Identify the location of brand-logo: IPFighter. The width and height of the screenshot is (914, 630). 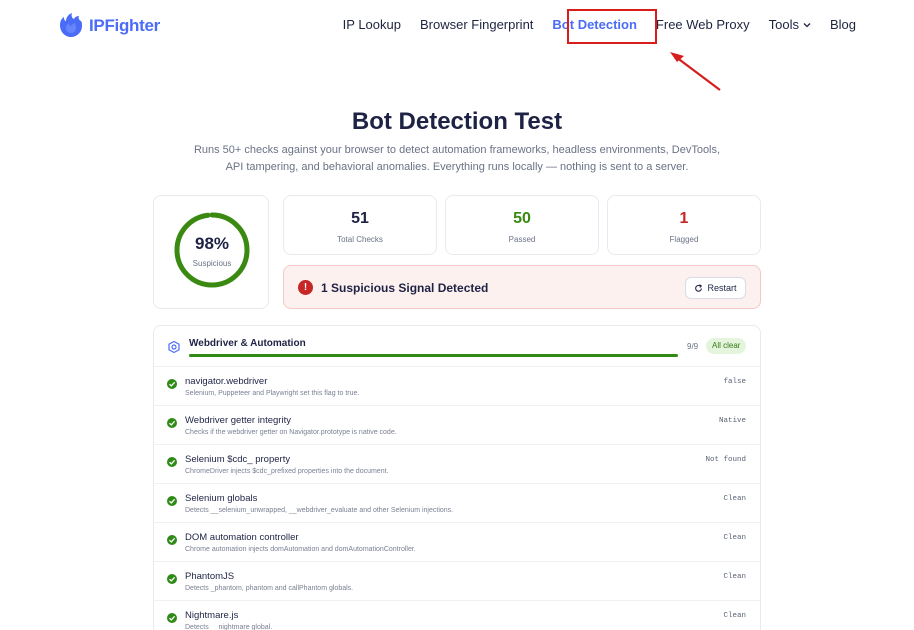
(108, 26).